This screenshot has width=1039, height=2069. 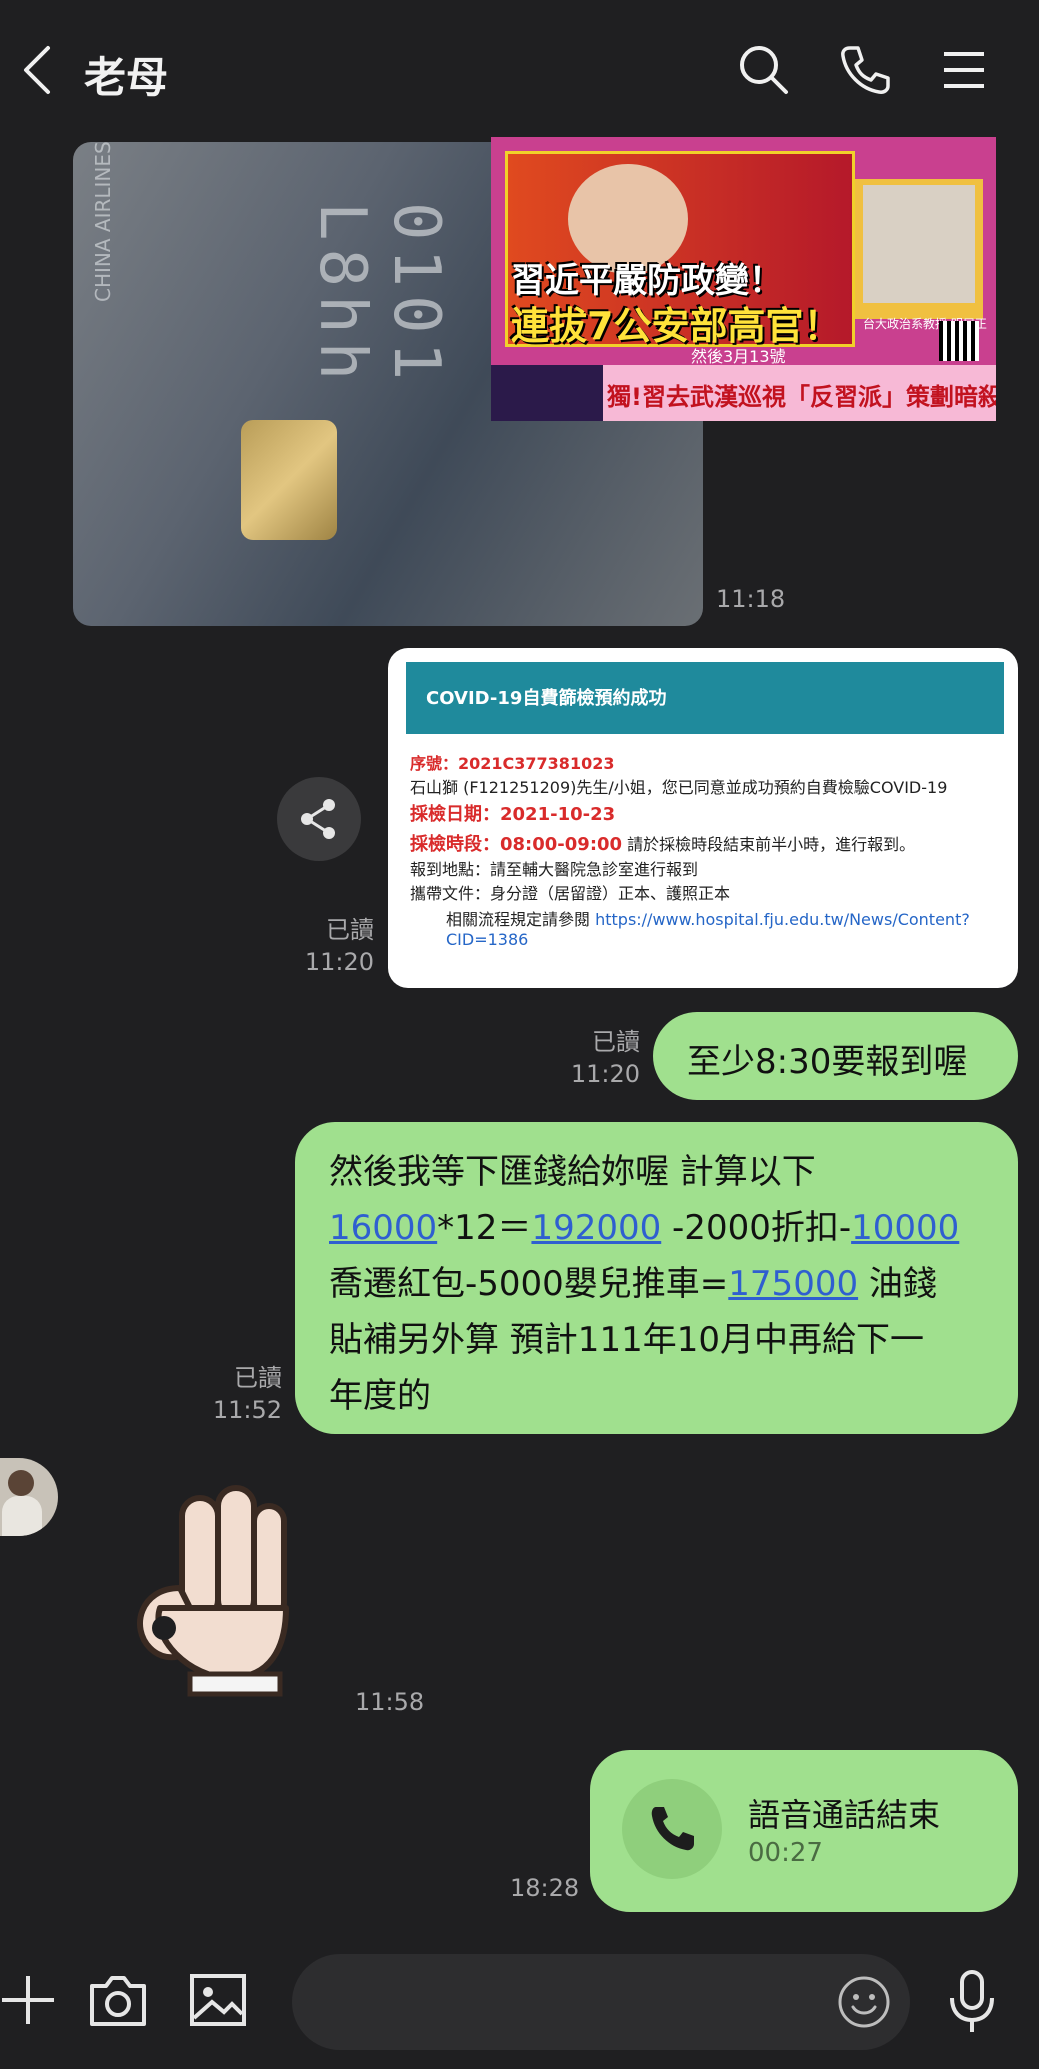 What do you see at coordinates (864, 2002) in the screenshot?
I see `emoji-icon` at bounding box center [864, 2002].